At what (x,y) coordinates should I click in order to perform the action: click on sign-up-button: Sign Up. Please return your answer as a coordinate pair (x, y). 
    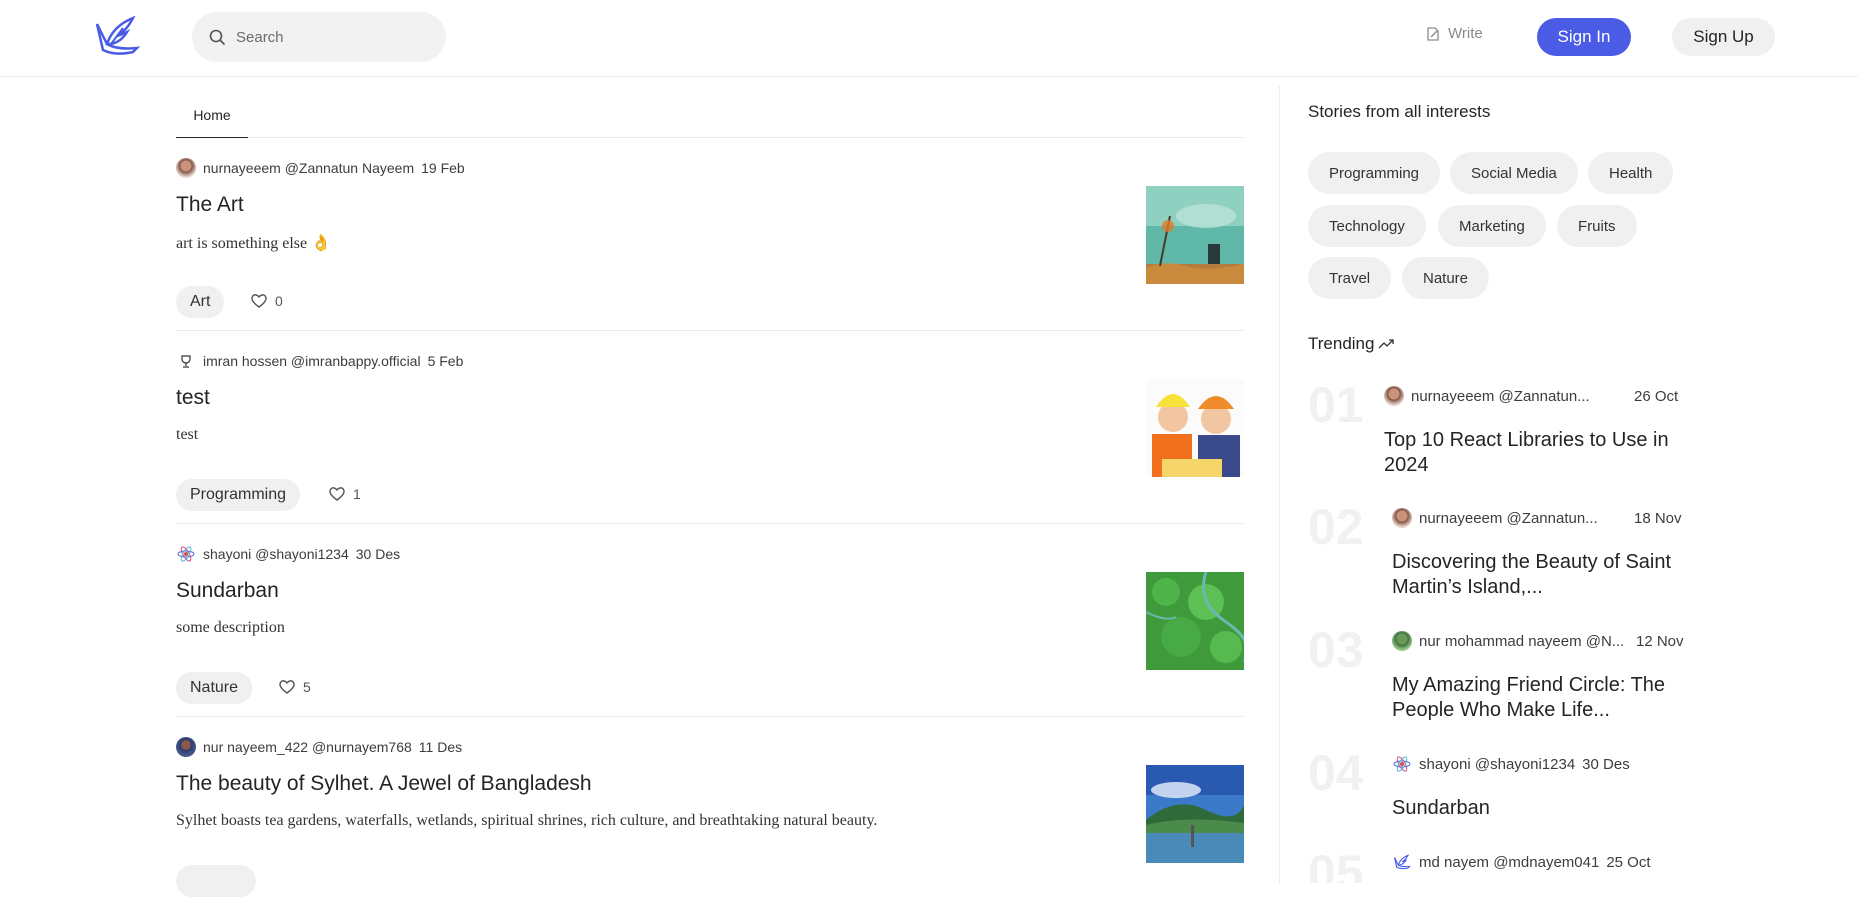
    Looking at the image, I should click on (1723, 37).